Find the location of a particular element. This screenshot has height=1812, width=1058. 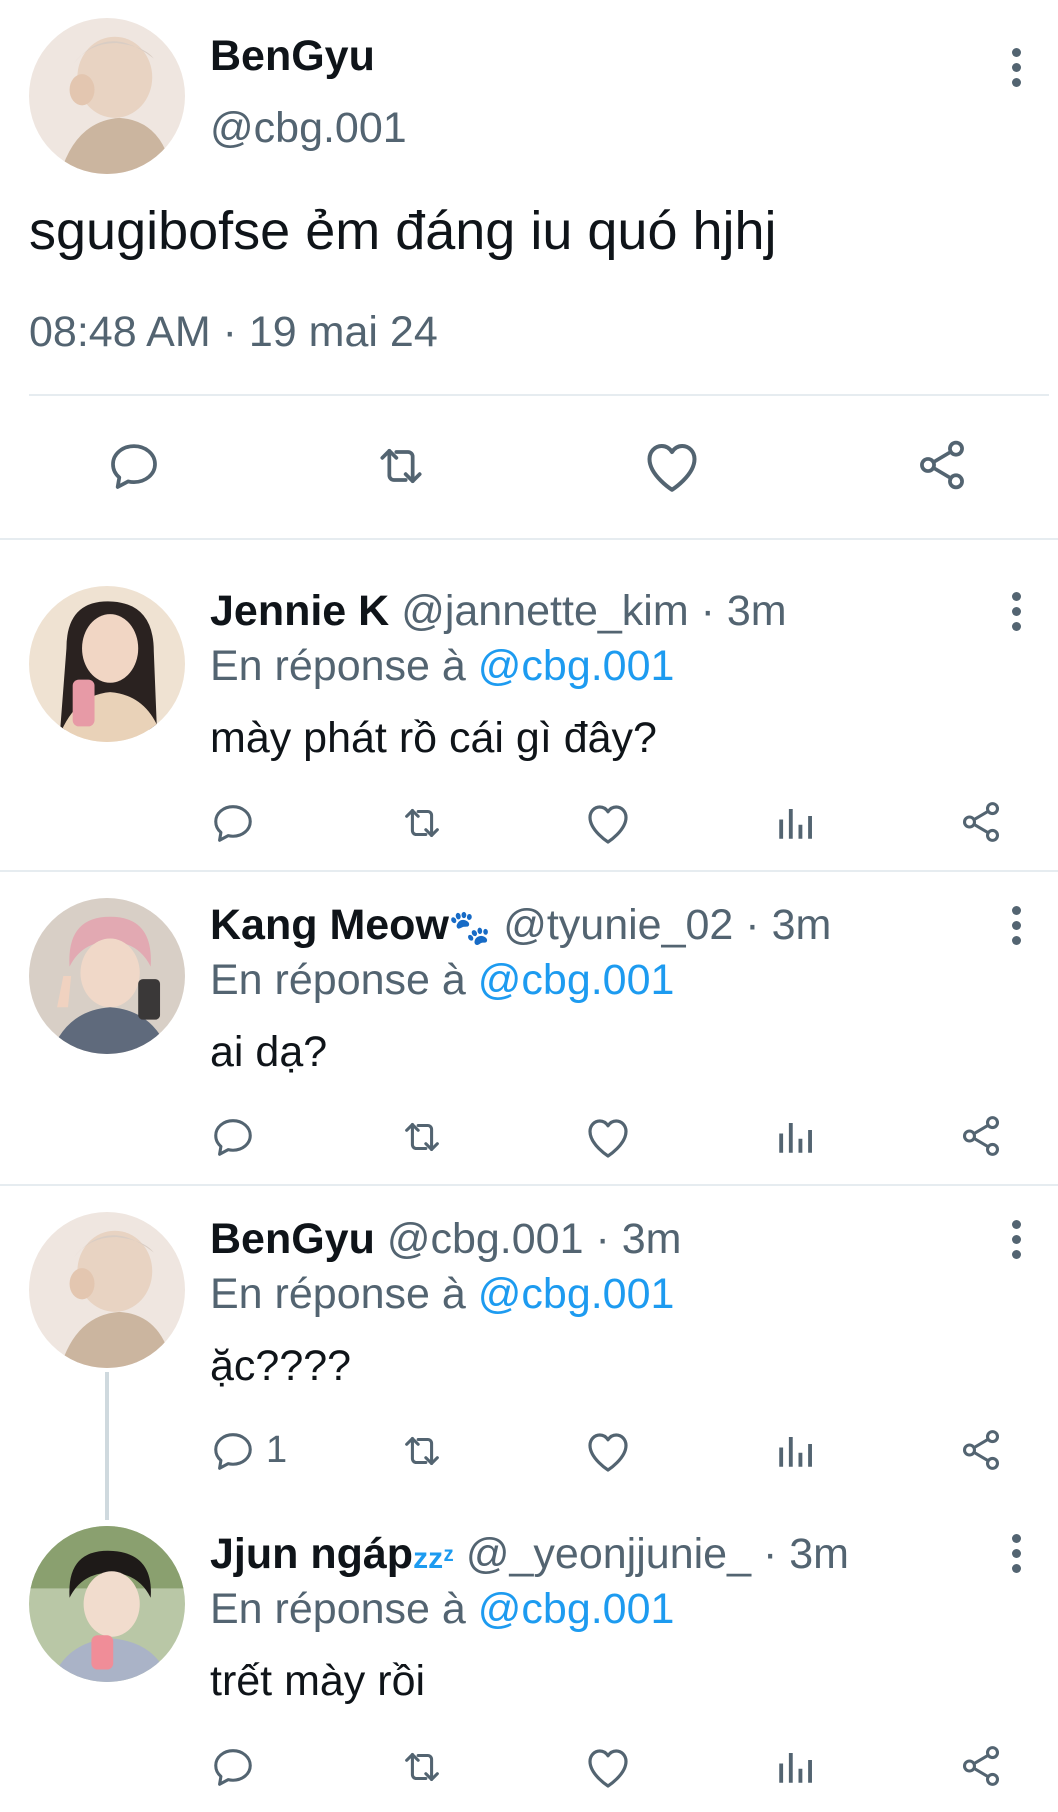

reply-header: Jennie K @jannette_kim · 3m is located at coordinates (498, 611).